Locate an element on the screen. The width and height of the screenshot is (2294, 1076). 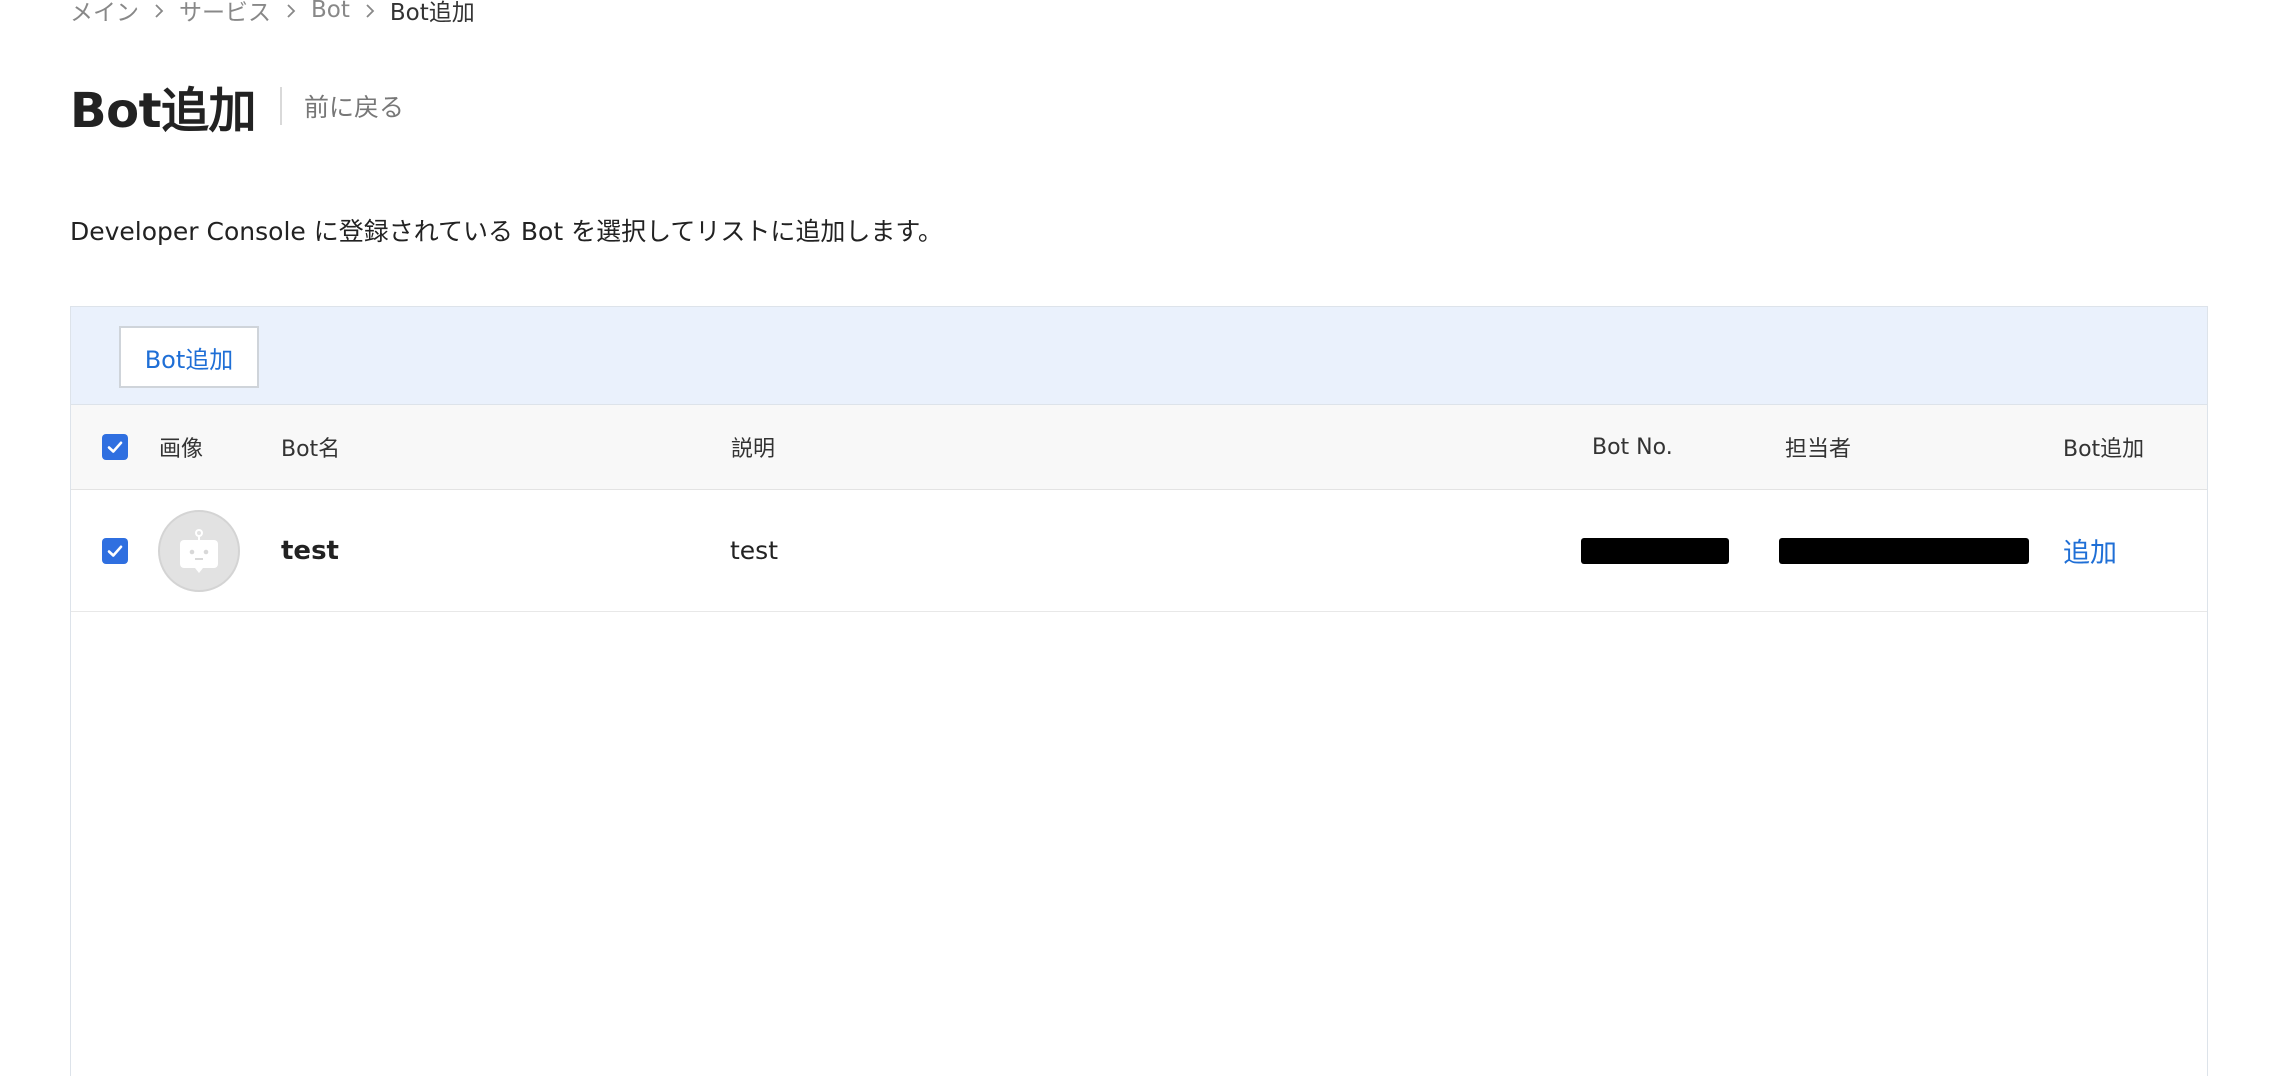
bot-avatar-icon is located at coordinates (199, 550).